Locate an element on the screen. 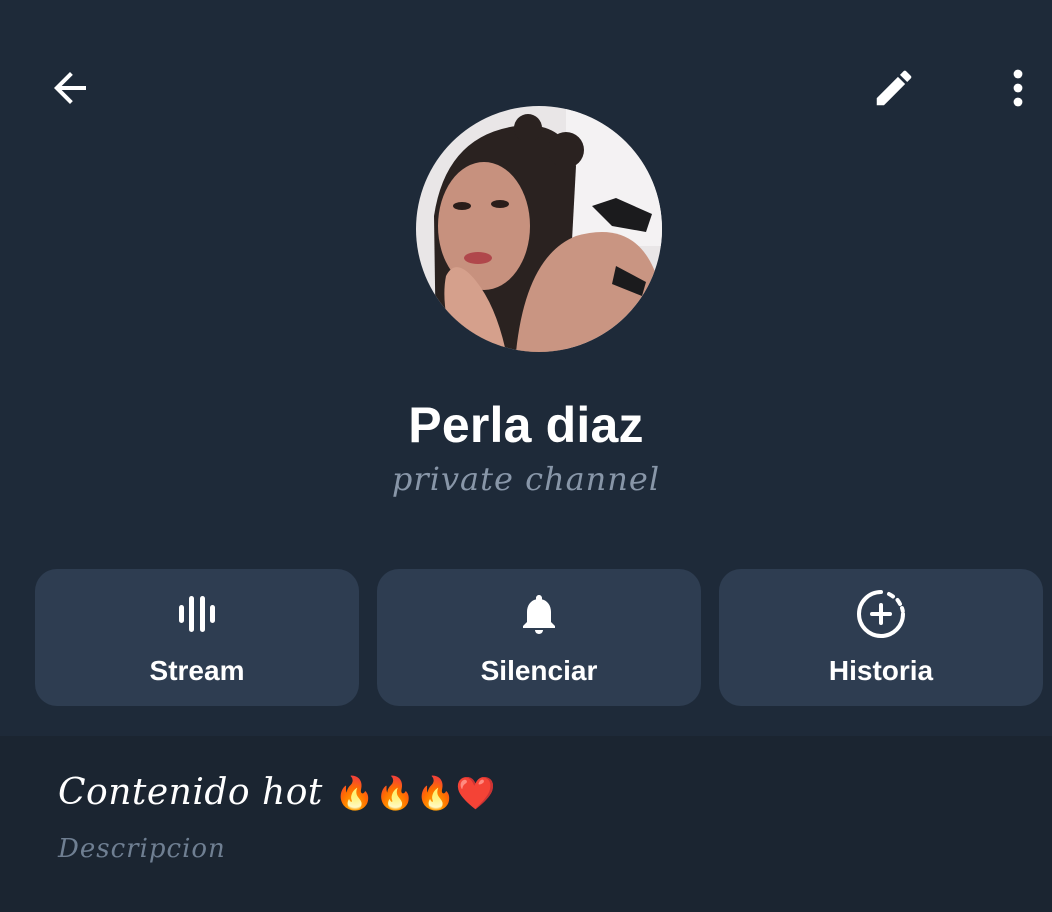 This screenshot has height=912, width=1052. description-label: Descripcion is located at coordinates (142, 849).